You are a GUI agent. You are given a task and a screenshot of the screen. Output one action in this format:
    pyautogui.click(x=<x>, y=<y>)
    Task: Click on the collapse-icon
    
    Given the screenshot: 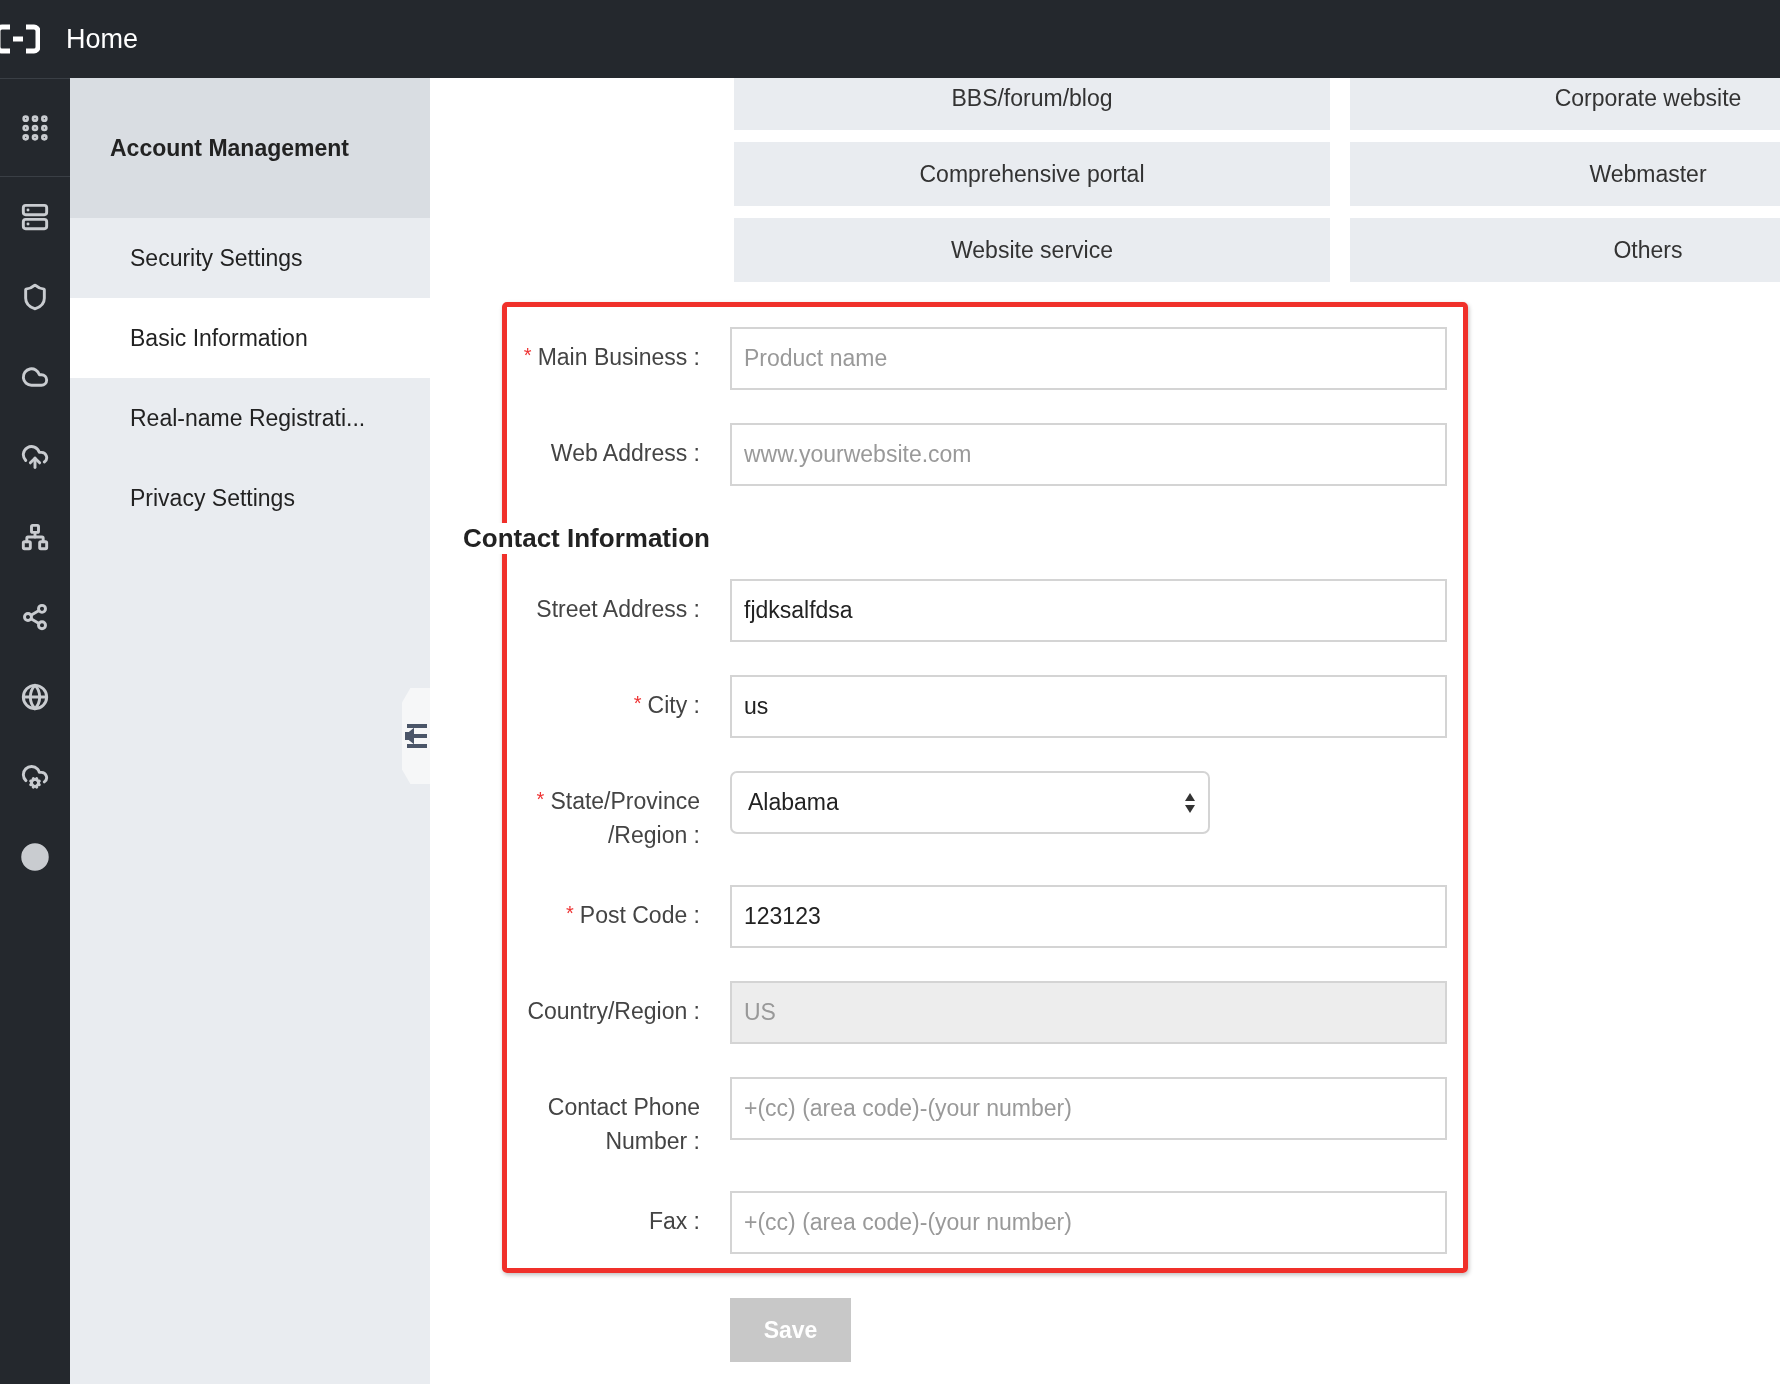 What is the action you would take?
    pyautogui.click(x=416, y=736)
    